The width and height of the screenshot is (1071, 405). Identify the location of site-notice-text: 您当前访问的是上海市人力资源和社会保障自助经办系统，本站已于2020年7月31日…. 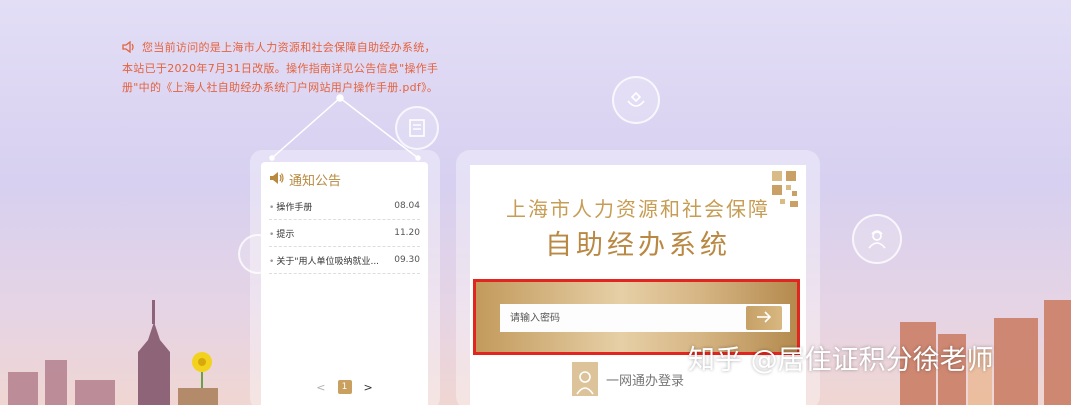
(280, 67).